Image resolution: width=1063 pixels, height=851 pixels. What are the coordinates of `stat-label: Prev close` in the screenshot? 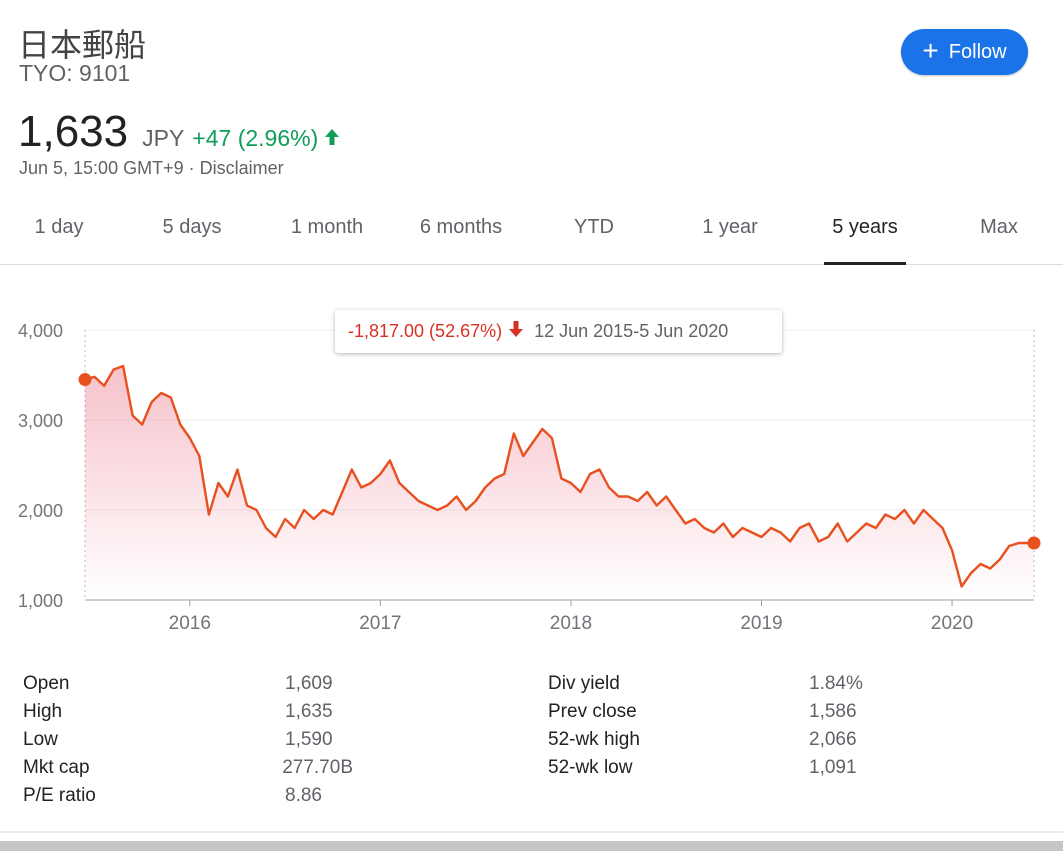 It's located at (592, 711).